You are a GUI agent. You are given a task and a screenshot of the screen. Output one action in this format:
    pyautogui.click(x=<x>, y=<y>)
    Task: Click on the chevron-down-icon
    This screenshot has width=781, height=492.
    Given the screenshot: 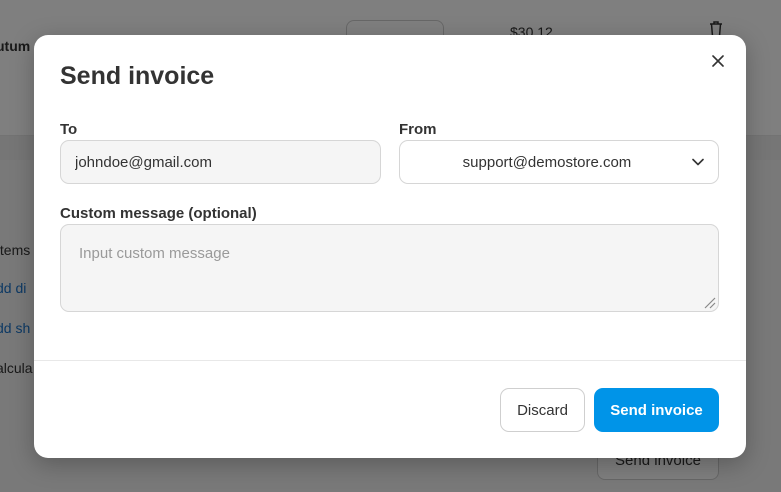 What is the action you would take?
    pyautogui.click(x=698, y=162)
    